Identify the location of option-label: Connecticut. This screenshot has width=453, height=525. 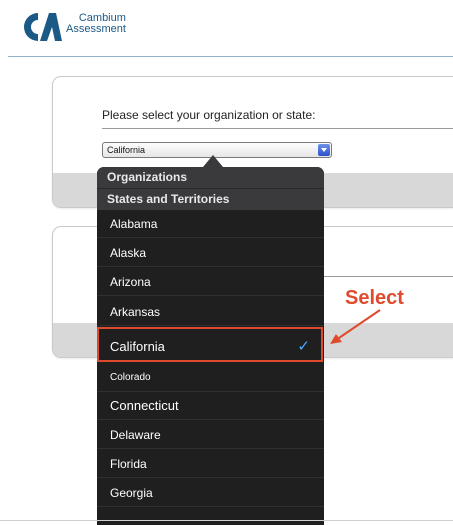
(144, 405).